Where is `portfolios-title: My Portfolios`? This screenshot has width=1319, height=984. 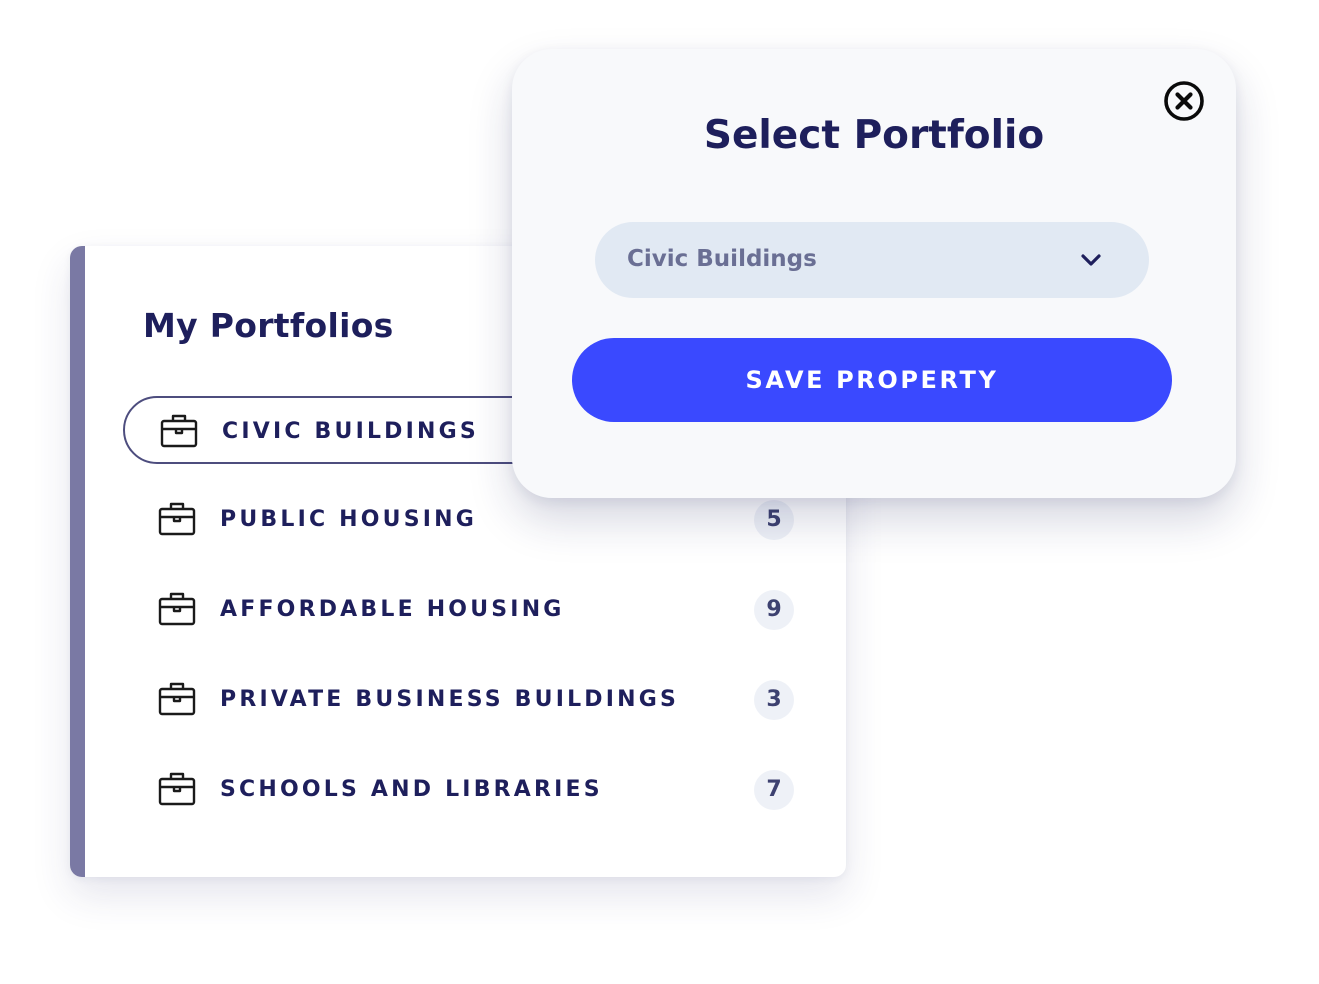
portfolios-title: My Portfolios is located at coordinates (268, 325).